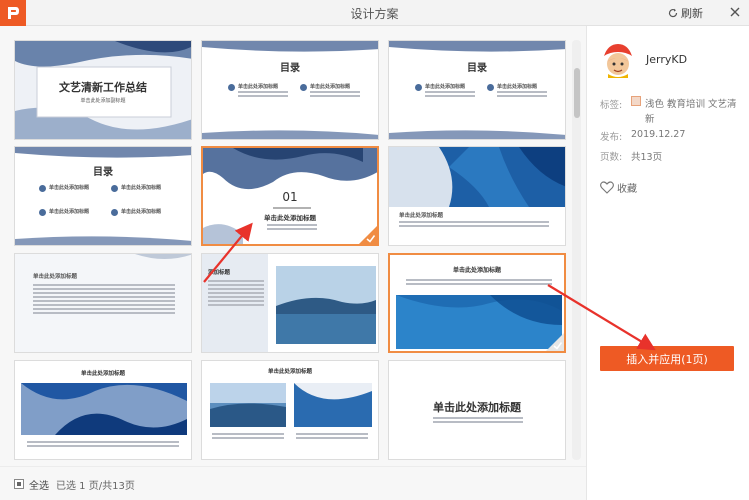 Image resolution: width=749 pixels, height=500 pixels. I want to click on favorite-label: 收藏, so click(627, 189).